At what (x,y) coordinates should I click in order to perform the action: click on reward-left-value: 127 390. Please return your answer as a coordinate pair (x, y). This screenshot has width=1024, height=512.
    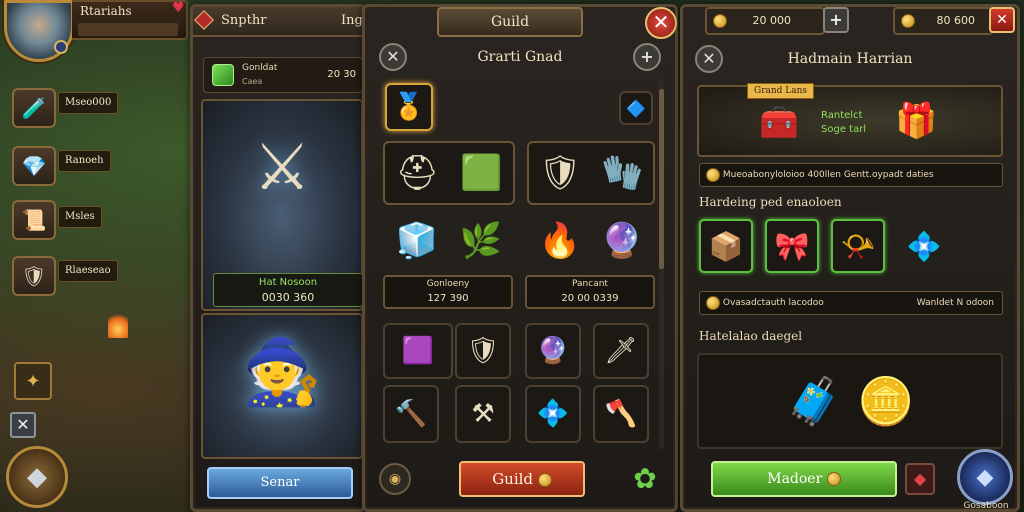
    Looking at the image, I should click on (448, 298).